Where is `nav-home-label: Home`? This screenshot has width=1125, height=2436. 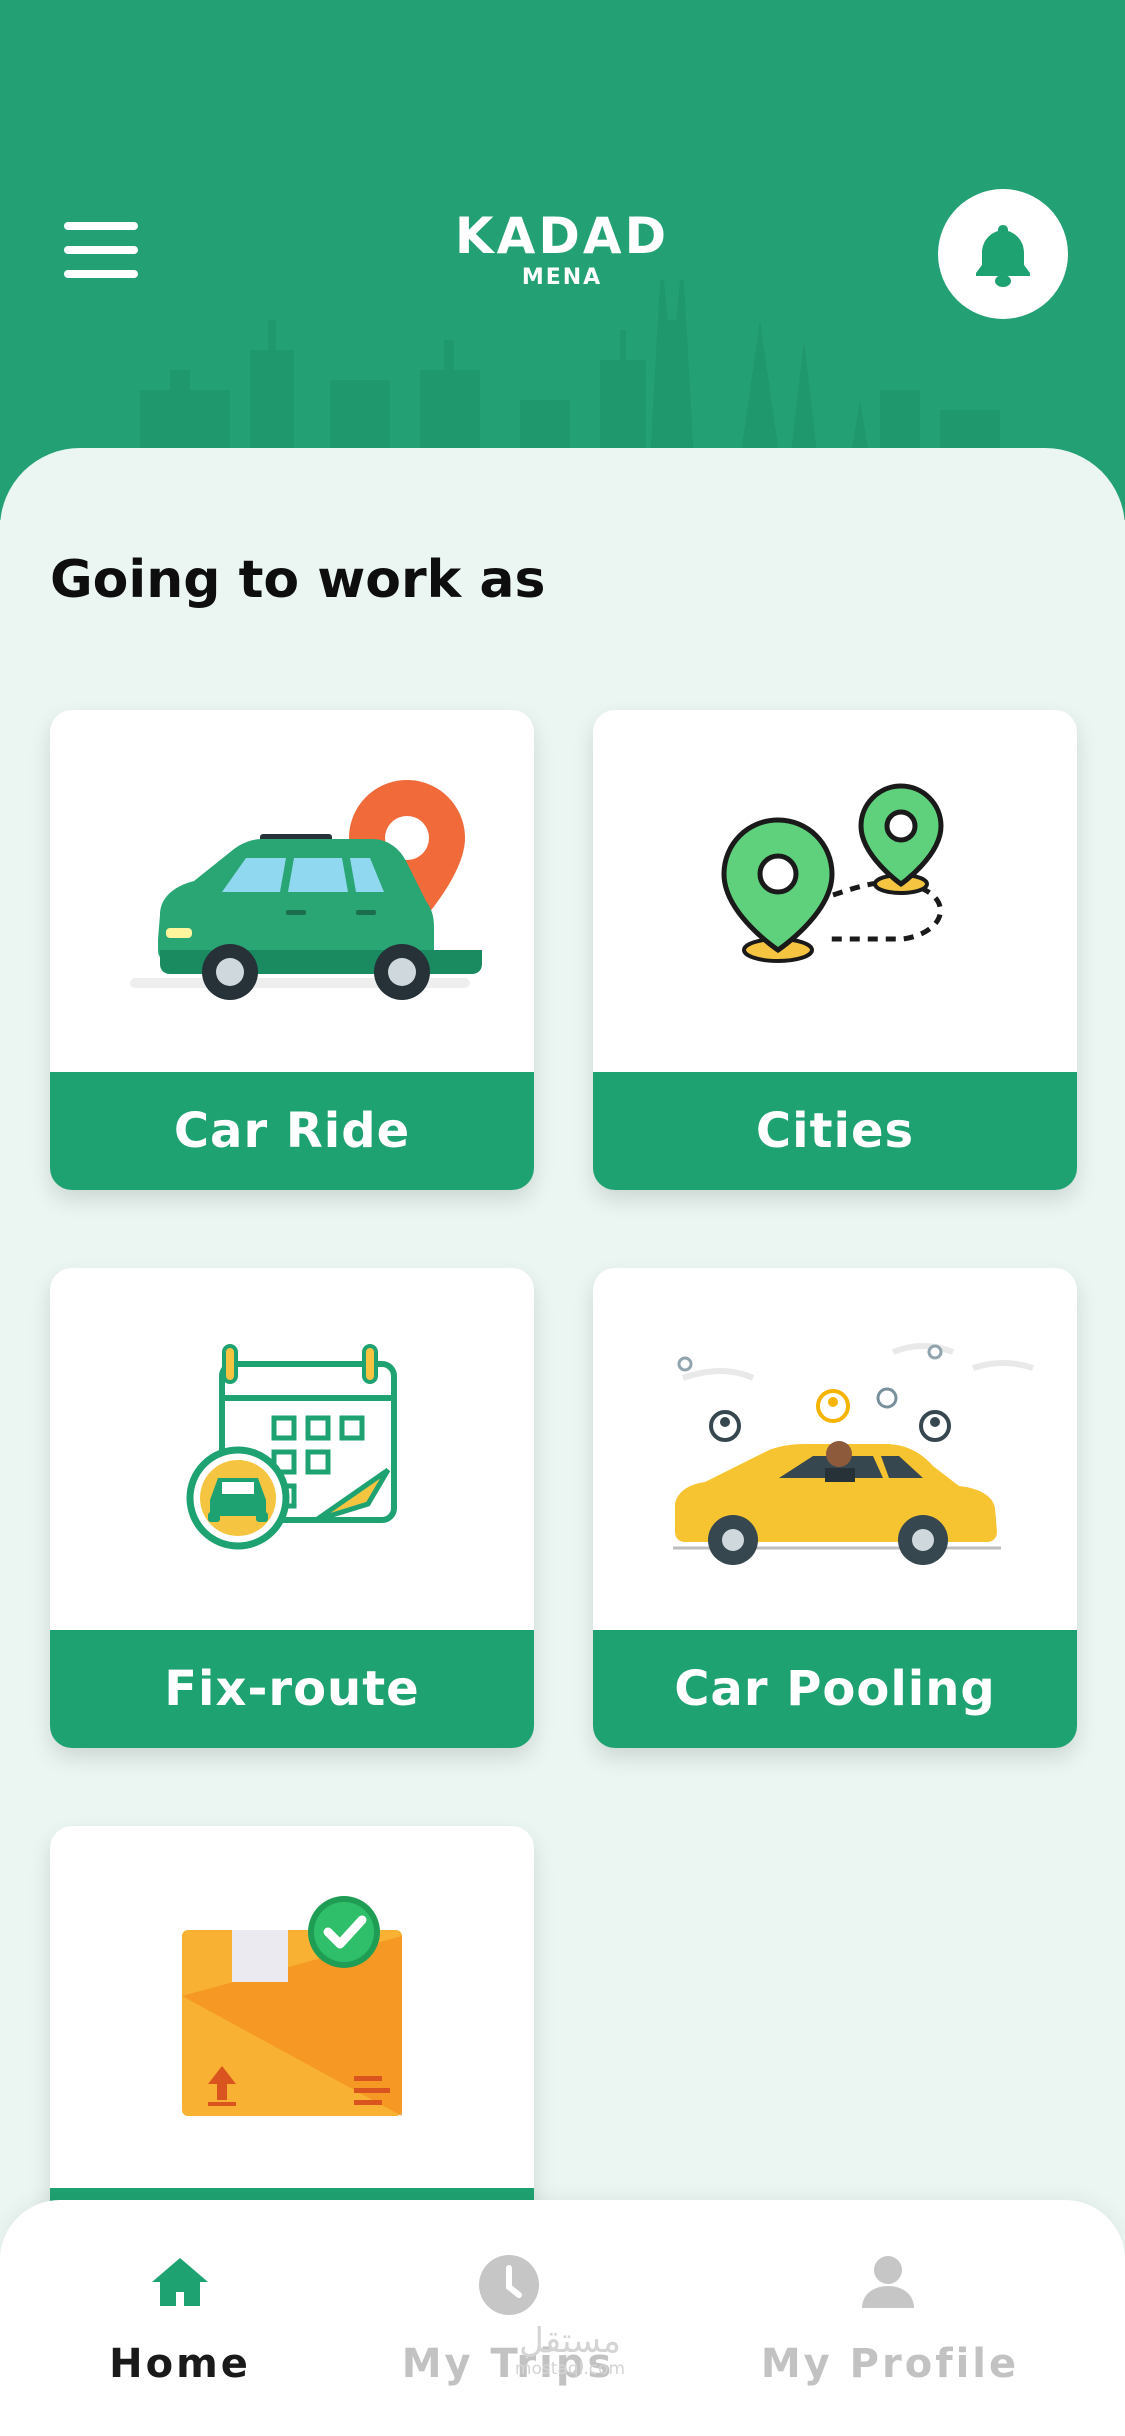 nav-home-label: Home is located at coordinates (180, 2364).